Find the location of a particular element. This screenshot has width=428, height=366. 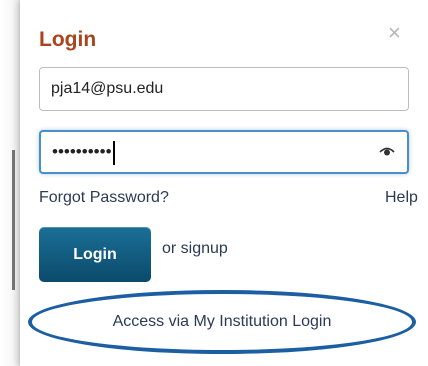

email-field: pja14@psu.edu is located at coordinates (224, 89).